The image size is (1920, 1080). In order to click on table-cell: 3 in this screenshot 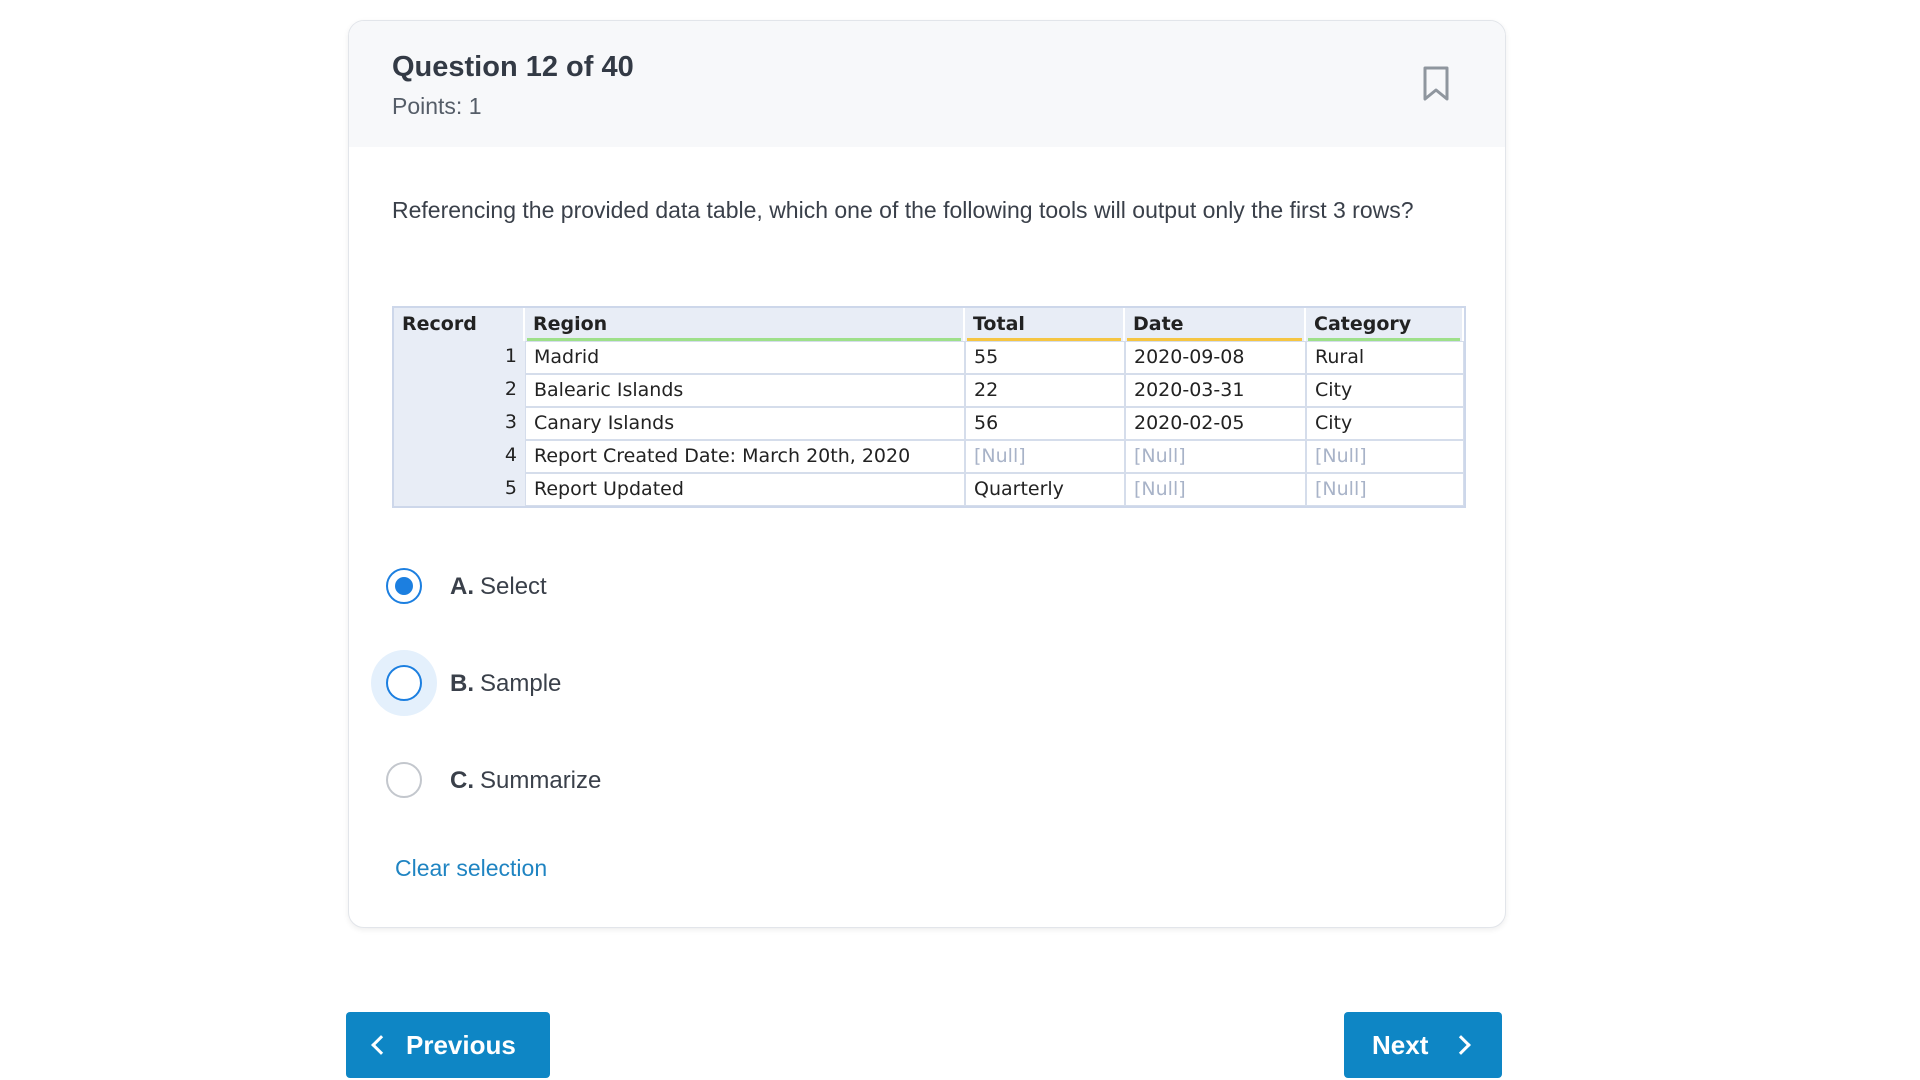, I will do `click(459, 423)`.